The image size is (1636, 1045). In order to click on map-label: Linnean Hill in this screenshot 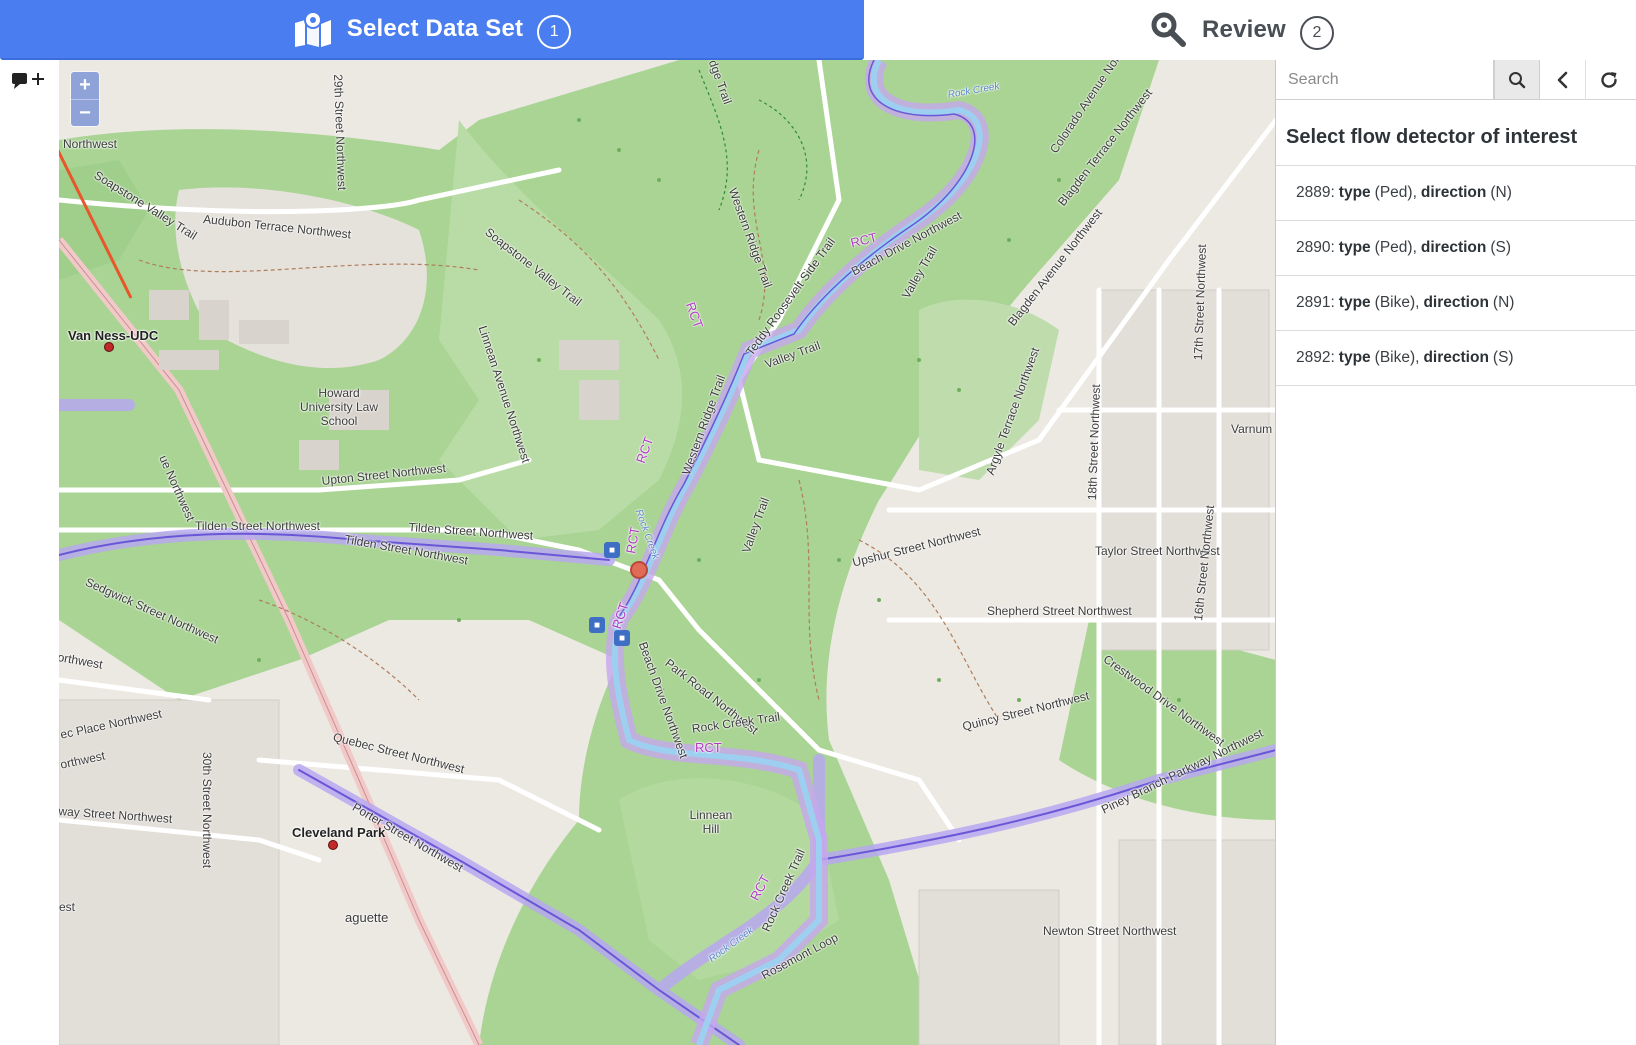, I will do `click(711, 822)`.